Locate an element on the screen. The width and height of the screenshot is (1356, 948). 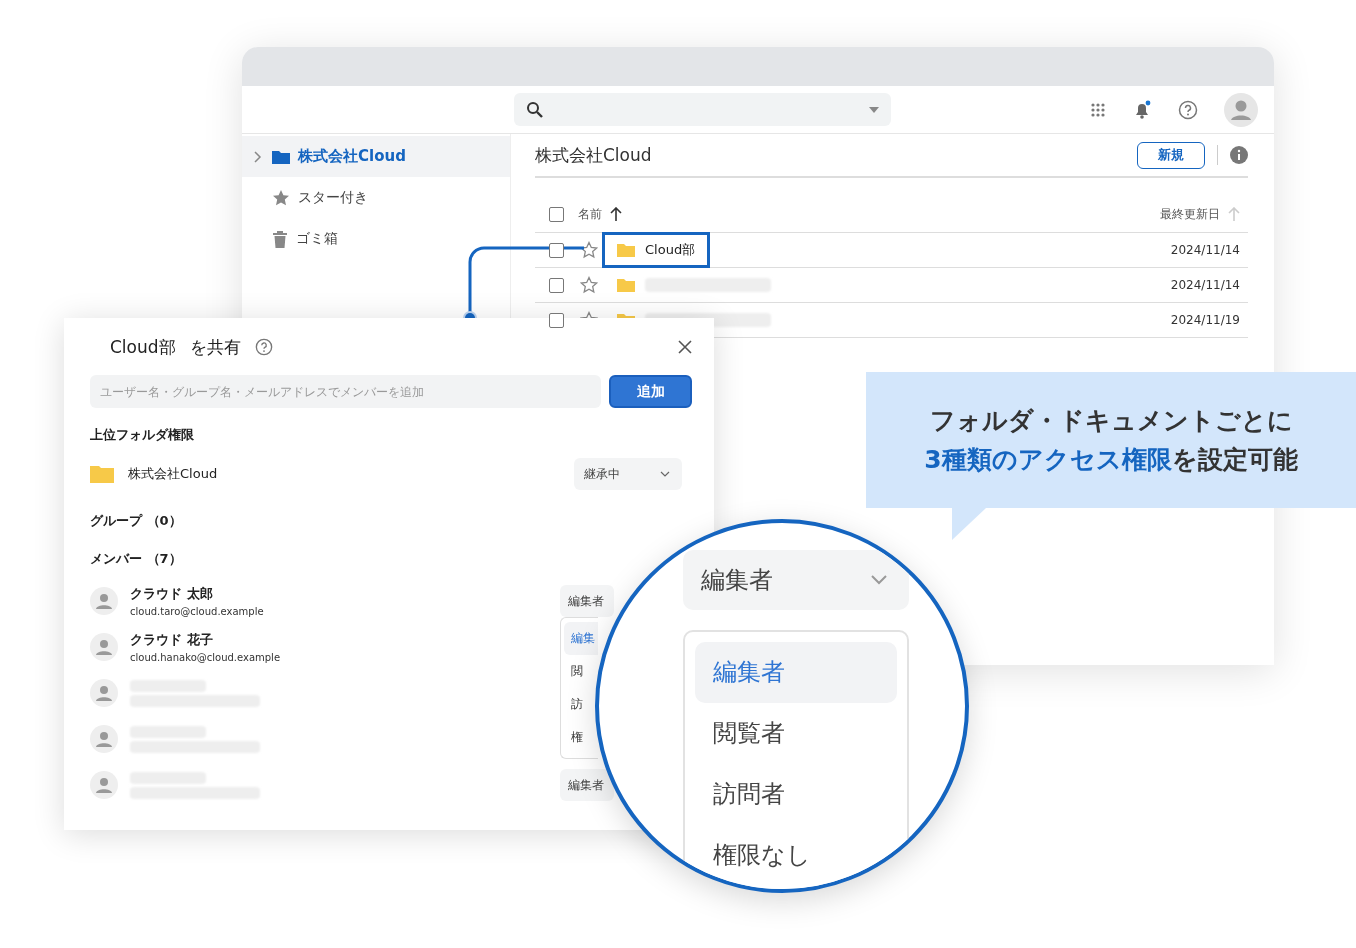
section-heading: メンバー （7） is located at coordinates (136, 559).